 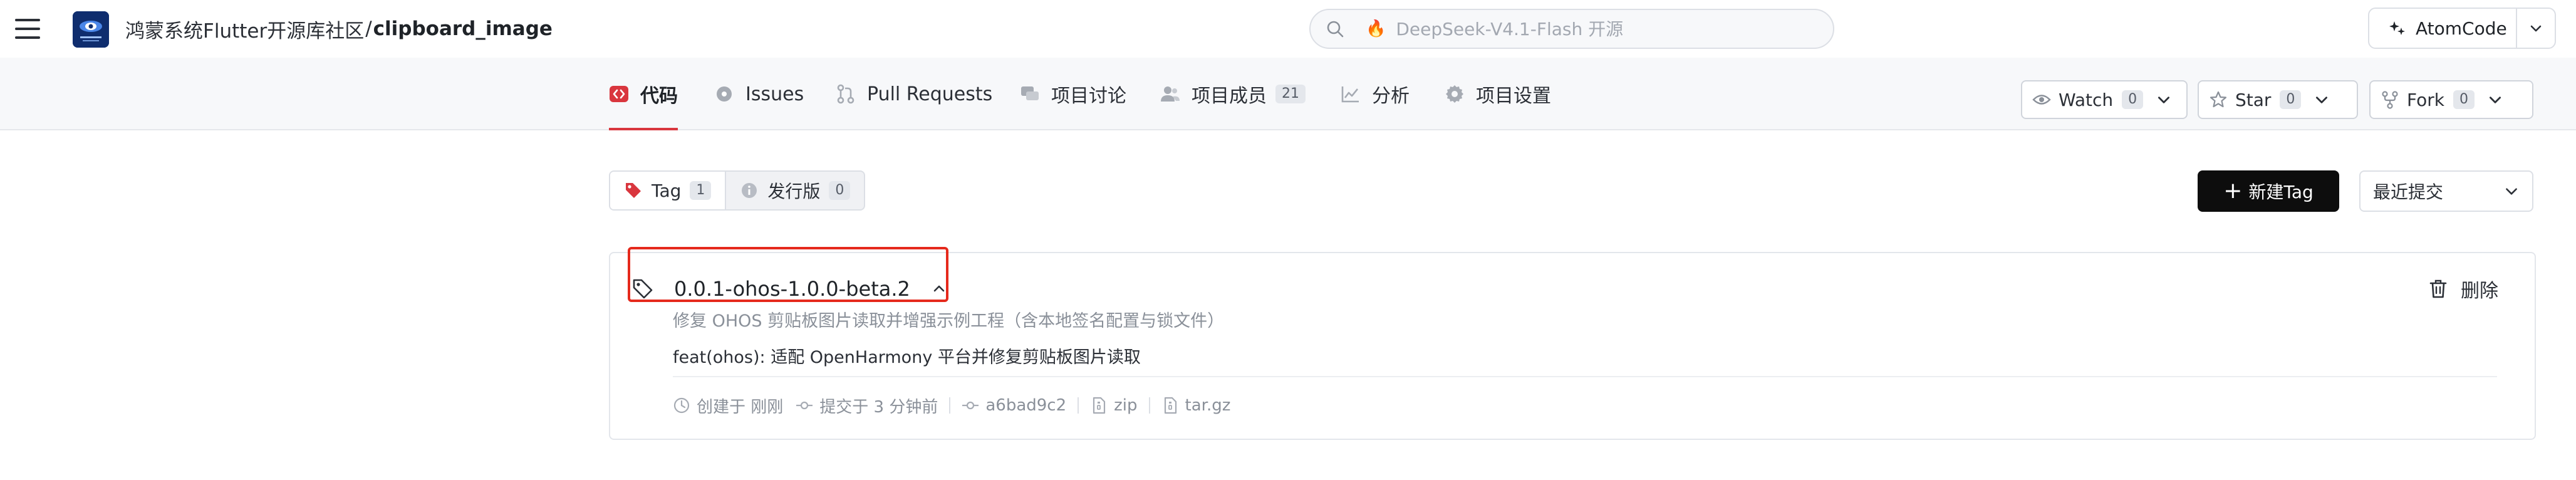 What do you see at coordinates (633, 191) in the screenshot?
I see `tag-icon` at bounding box center [633, 191].